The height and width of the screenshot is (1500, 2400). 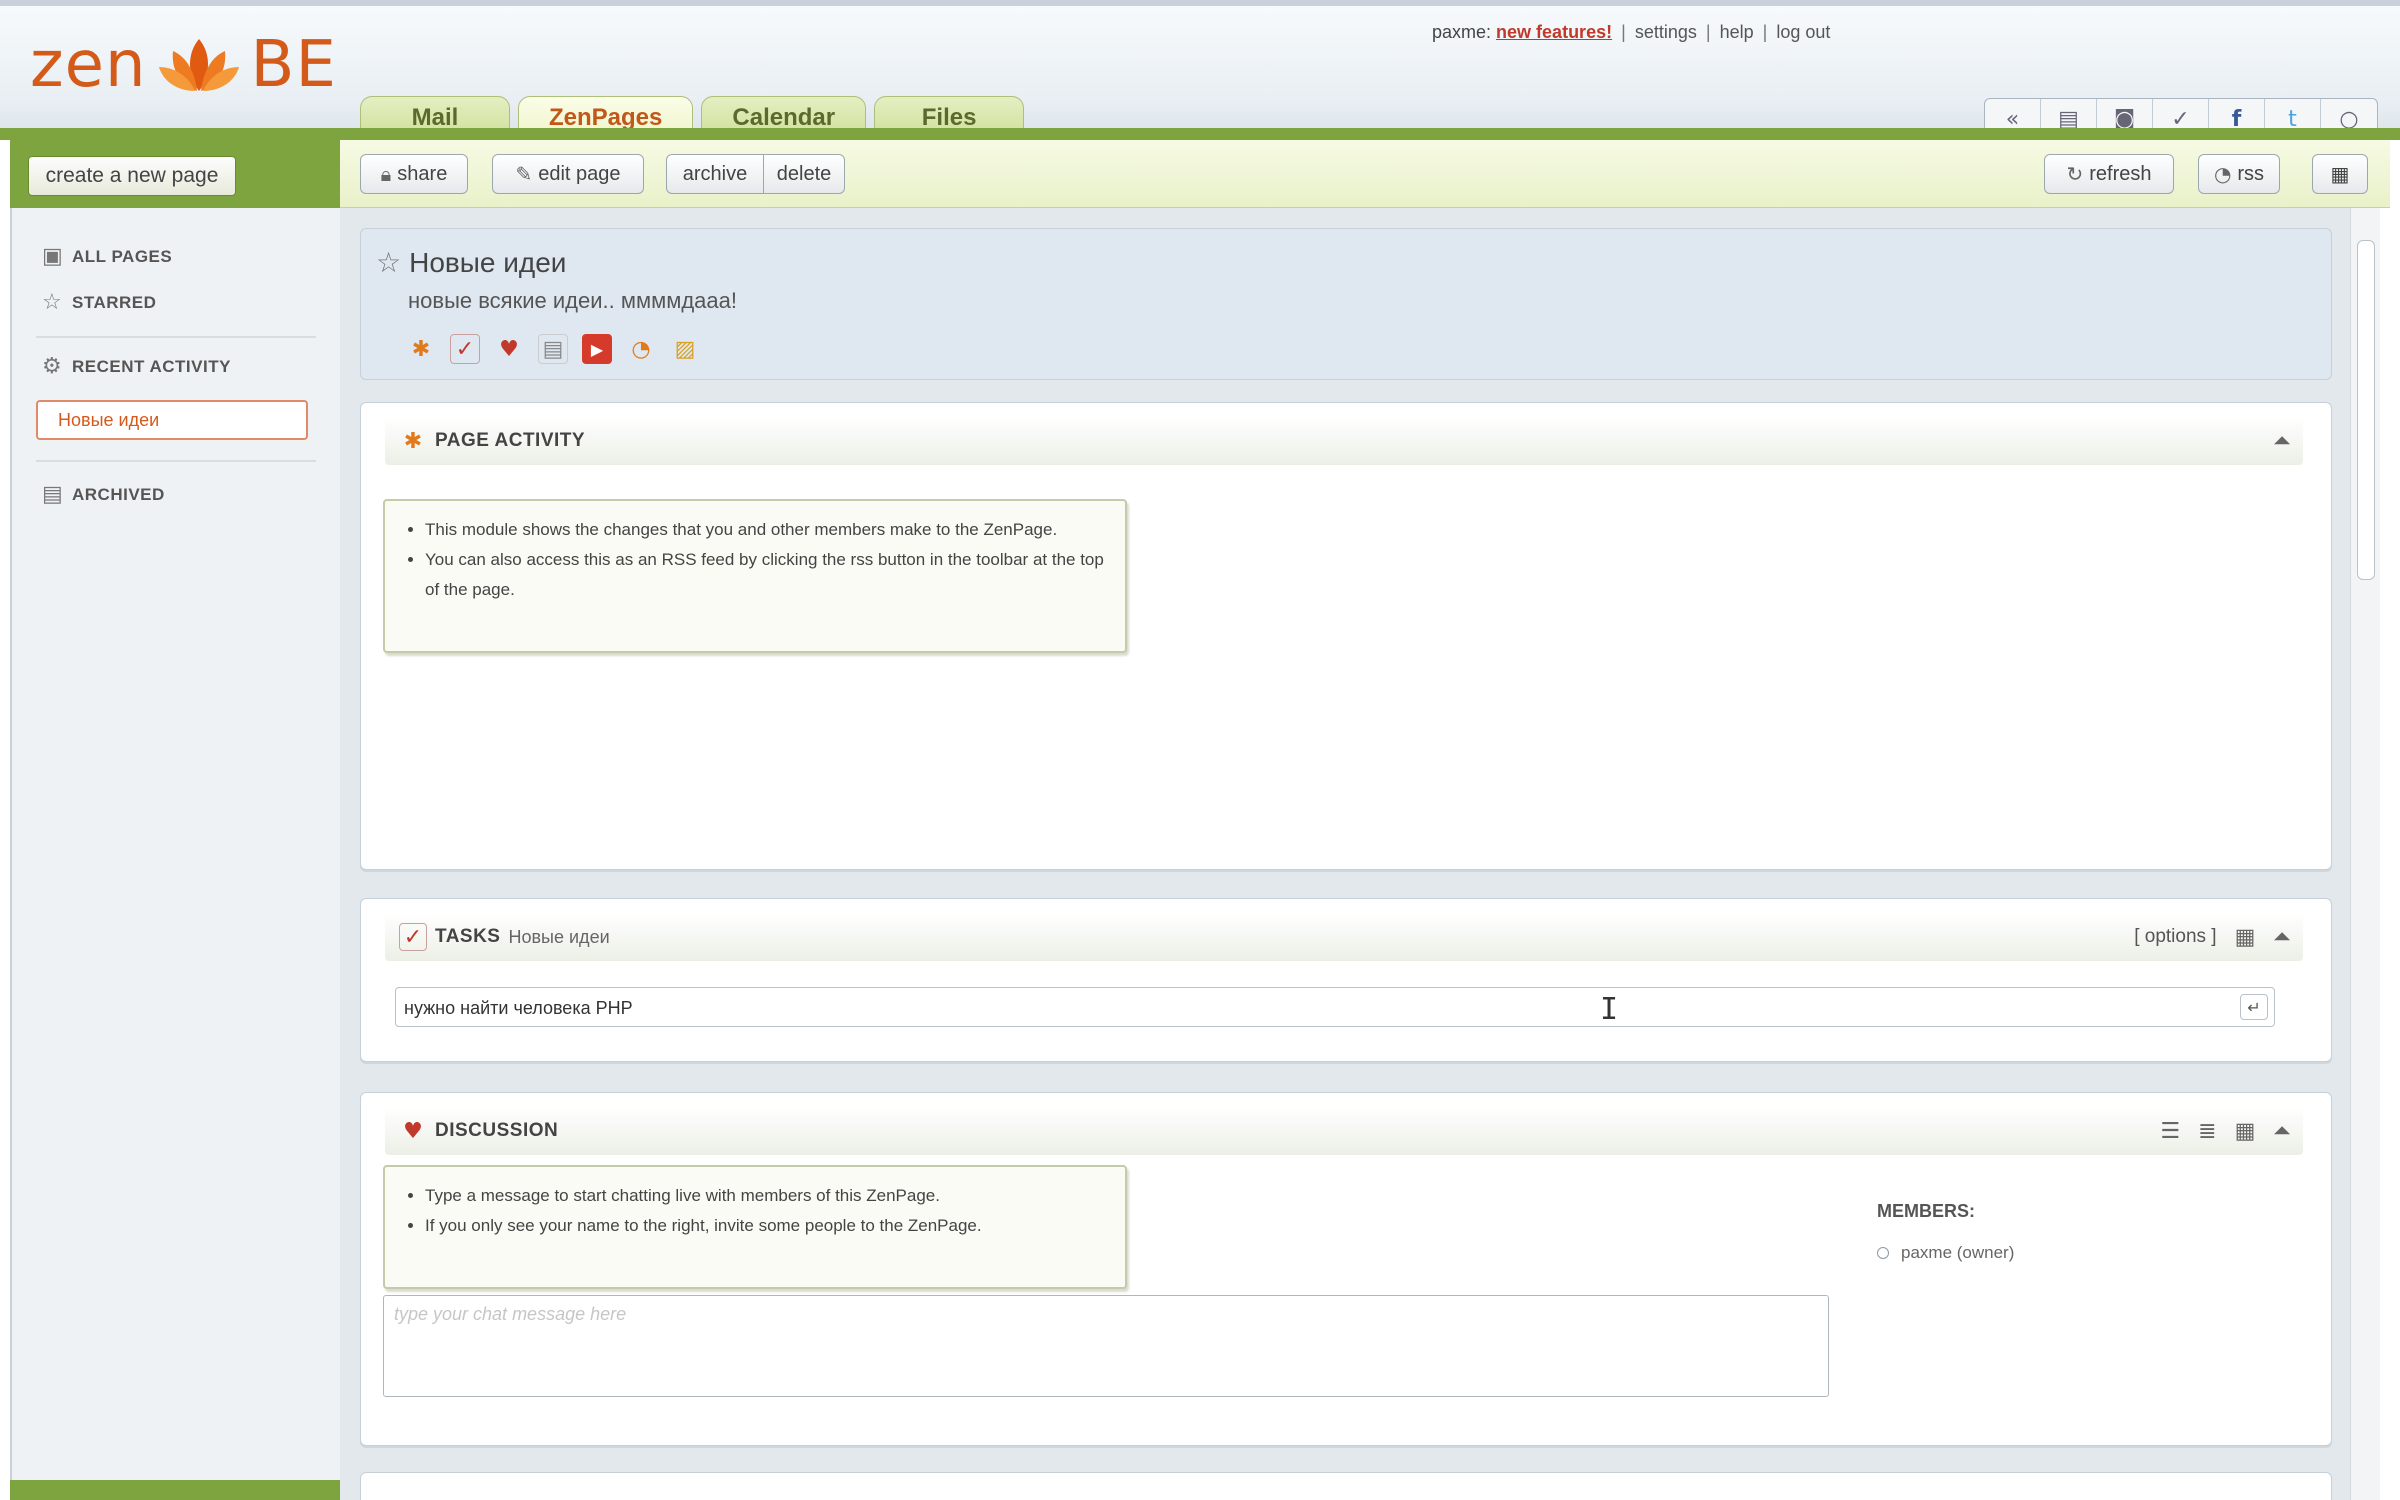 What do you see at coordinates (386, 174) in the screenshot?
I see `lock-icon: 🔒︎` at bounding box center [386, 174].